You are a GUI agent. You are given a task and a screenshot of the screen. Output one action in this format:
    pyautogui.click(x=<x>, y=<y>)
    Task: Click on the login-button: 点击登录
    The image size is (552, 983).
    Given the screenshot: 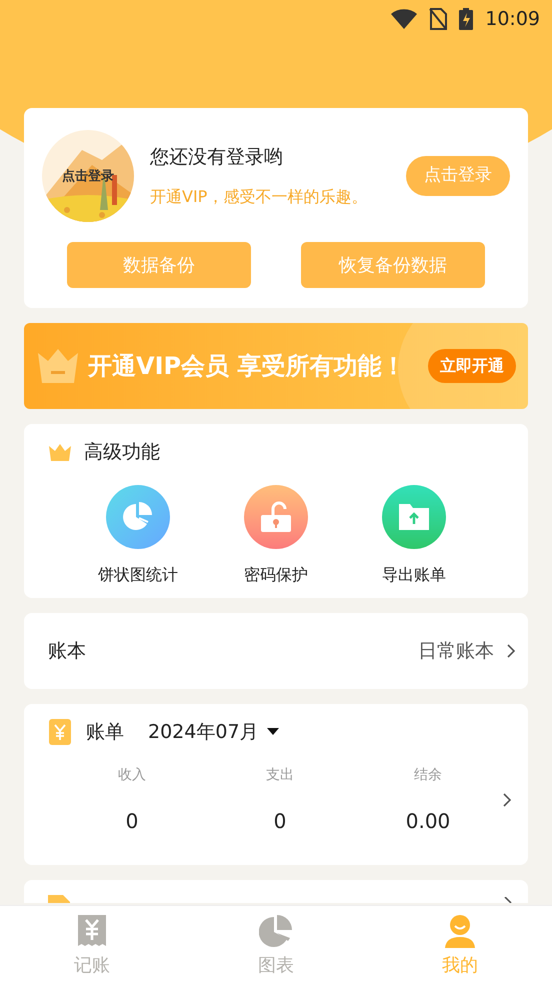 What is the action you would take?
    pyautogui.click(x=458, y=176)
    